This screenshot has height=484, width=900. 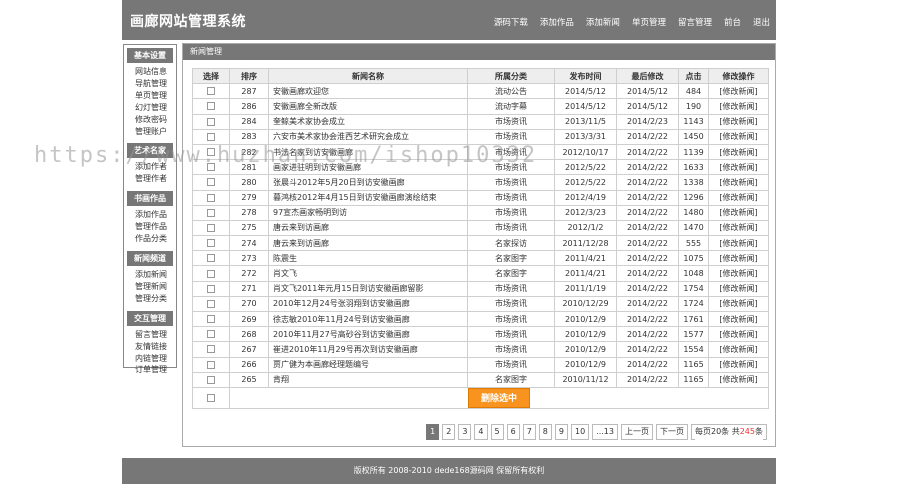 What do you see at coordinates (693, 121) in the screenshot?
I see `clicks-cell: 1143` at bounding box center [693, 121].